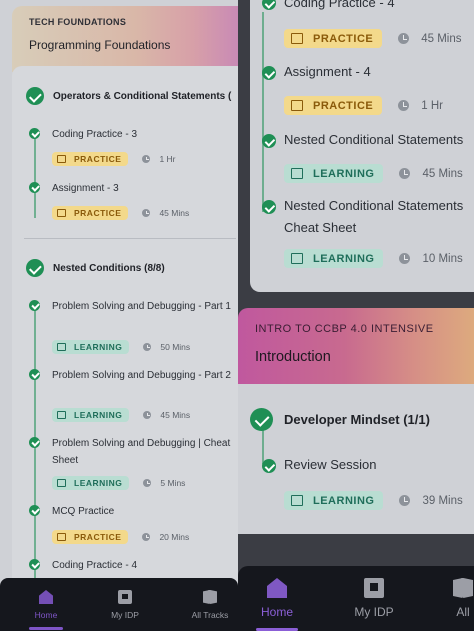 The image size is (474, 631). Describe the element at coordinates (100, 45) in the screenshot. I see `track-title: Programming Foundations` at that location.